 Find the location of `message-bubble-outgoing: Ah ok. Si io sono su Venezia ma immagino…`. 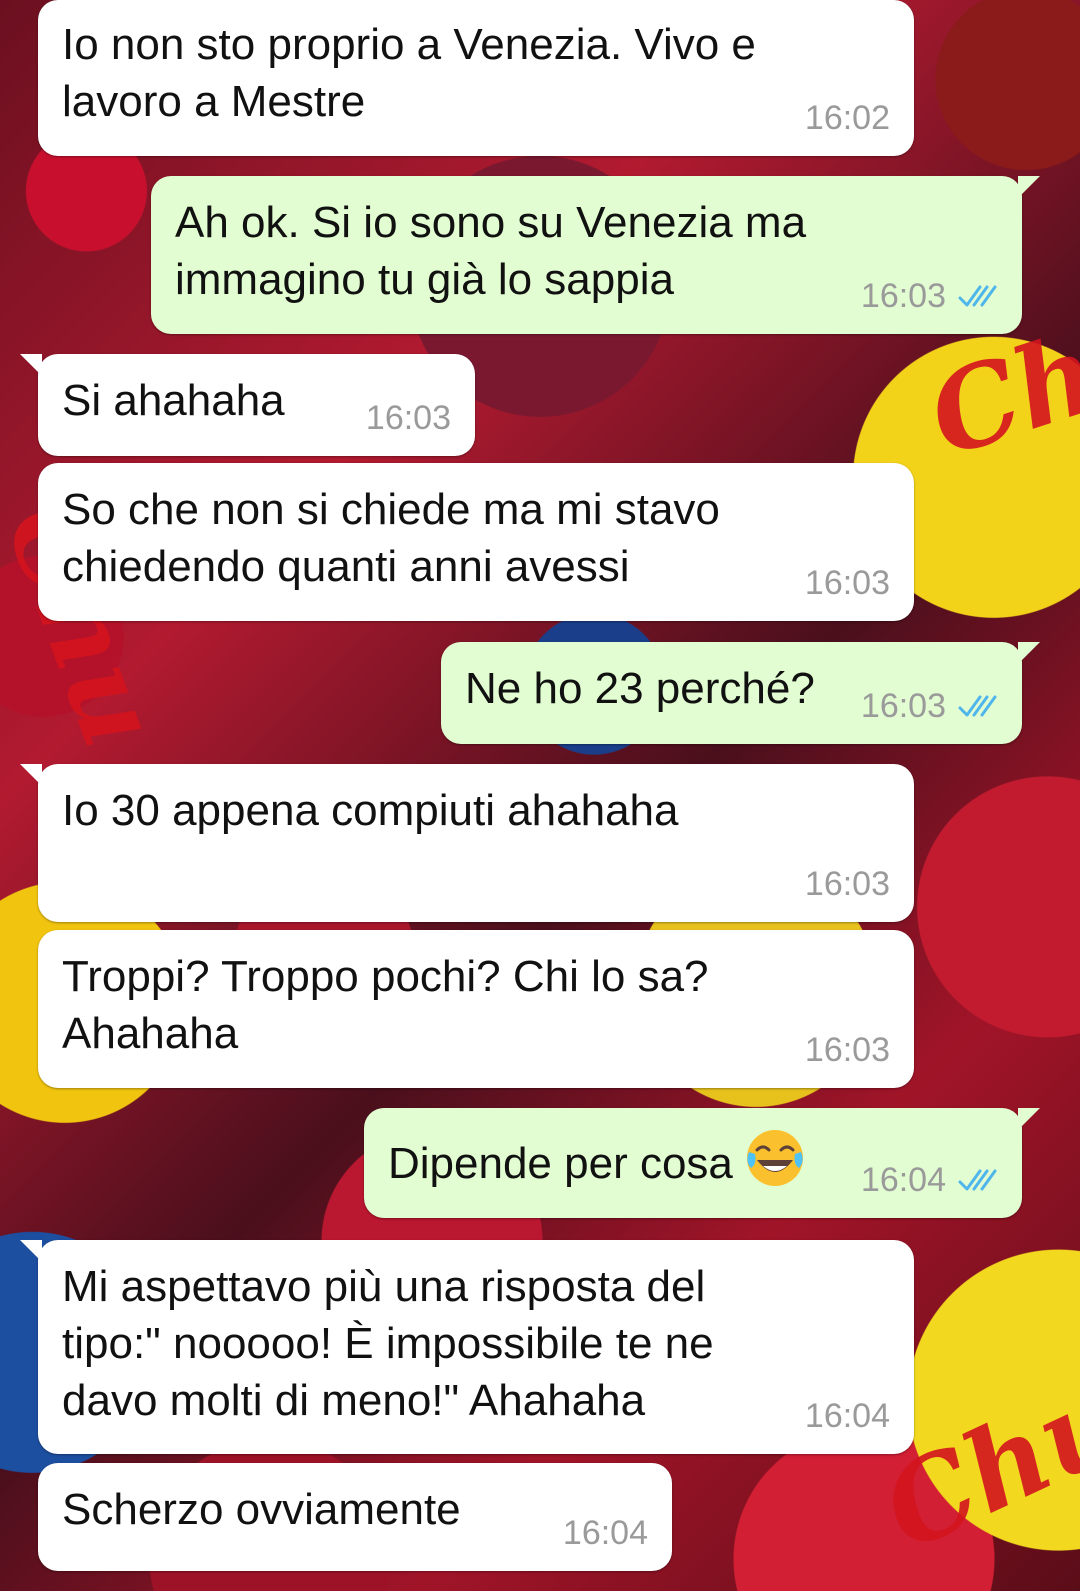

message-bubble-outgoing: Ah ok. Si io sono su Venezia ma immagino… is located at coordinates (595, 255).